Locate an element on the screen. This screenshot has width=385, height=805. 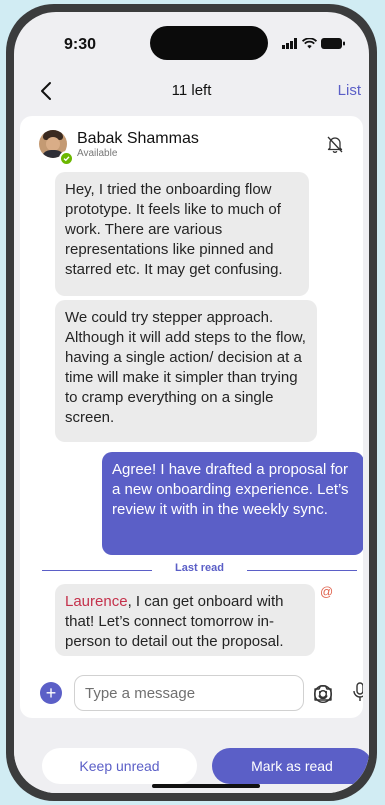
last-read-label: Last read is located at coordinates (199, 568).